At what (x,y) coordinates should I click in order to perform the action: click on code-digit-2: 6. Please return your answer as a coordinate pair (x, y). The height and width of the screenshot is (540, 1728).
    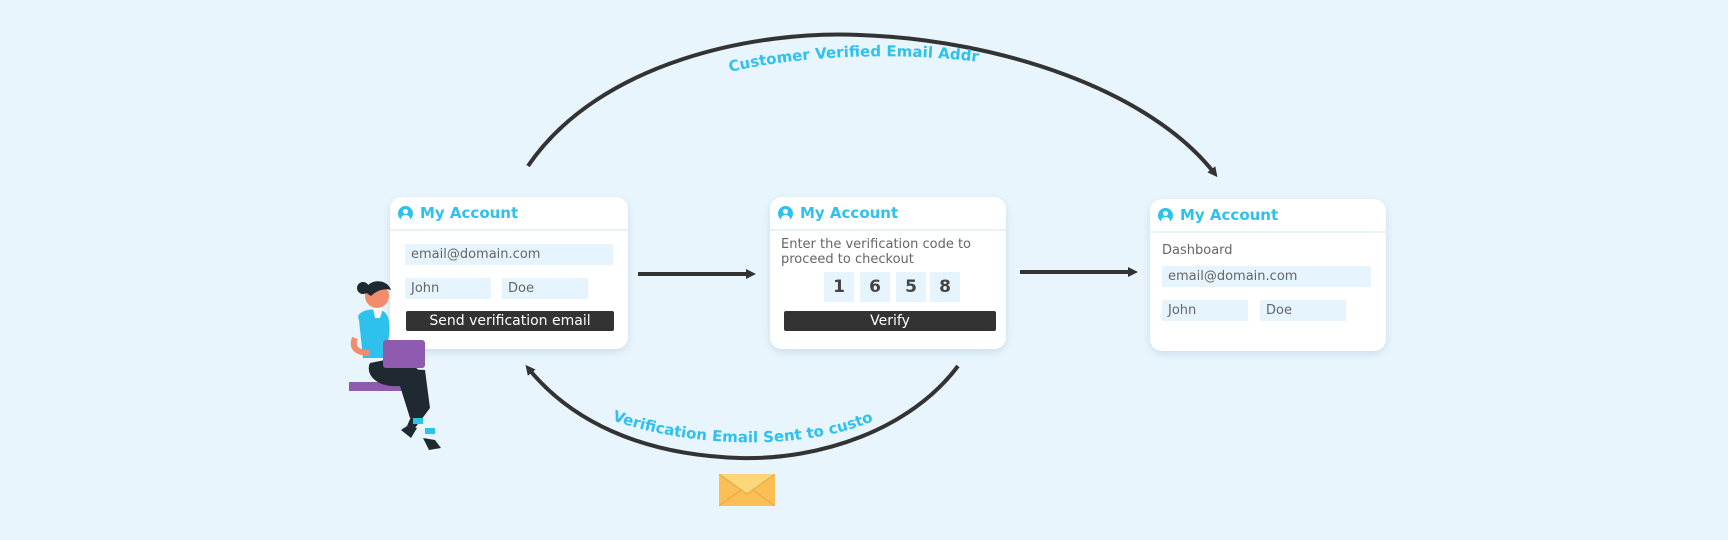
    Looking at the image, I should click on (875, 287).